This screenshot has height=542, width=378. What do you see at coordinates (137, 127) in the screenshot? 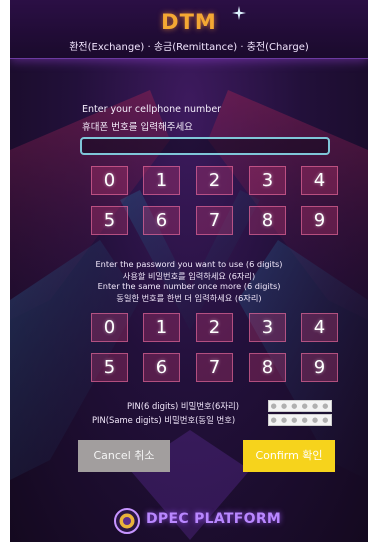
I see `phone-label-ko: 휴대폰 번호를 입력해주세요` at bounding box center [137, 127].